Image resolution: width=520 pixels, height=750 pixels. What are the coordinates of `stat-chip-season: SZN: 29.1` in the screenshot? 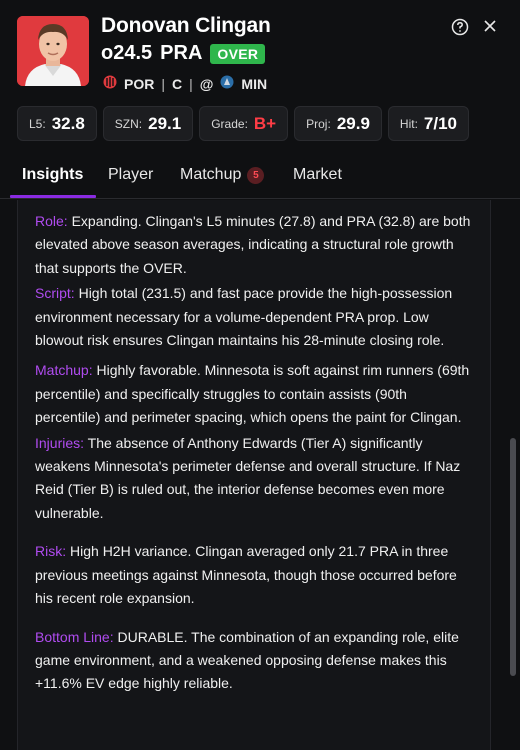 It's located at (148, 123).